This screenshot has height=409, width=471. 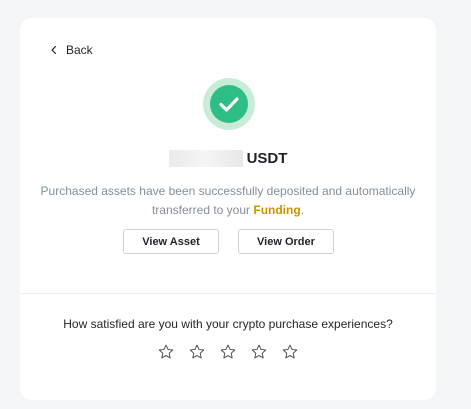 What do you see at coordinates (302, 210) in the screenshot?
I see `success-message-end: .` at bounding box center [302, 210].